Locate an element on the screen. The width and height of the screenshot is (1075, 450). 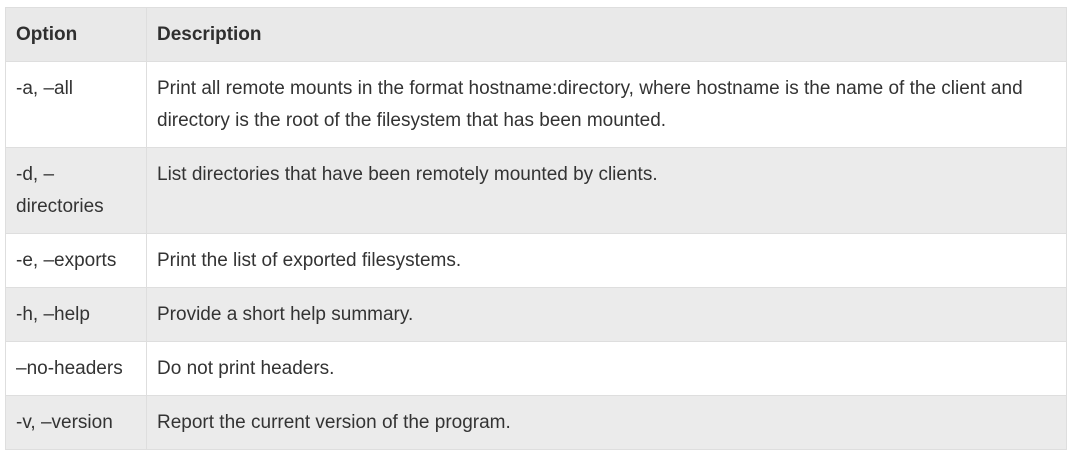
option-cell: –no-headers is located at coordinates (76, 368).